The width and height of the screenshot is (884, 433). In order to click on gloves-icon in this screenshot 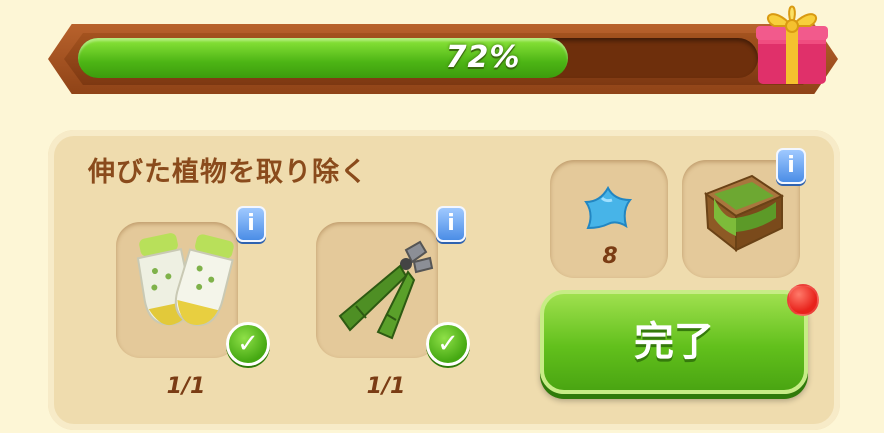, I will do `click(185, 280)`.